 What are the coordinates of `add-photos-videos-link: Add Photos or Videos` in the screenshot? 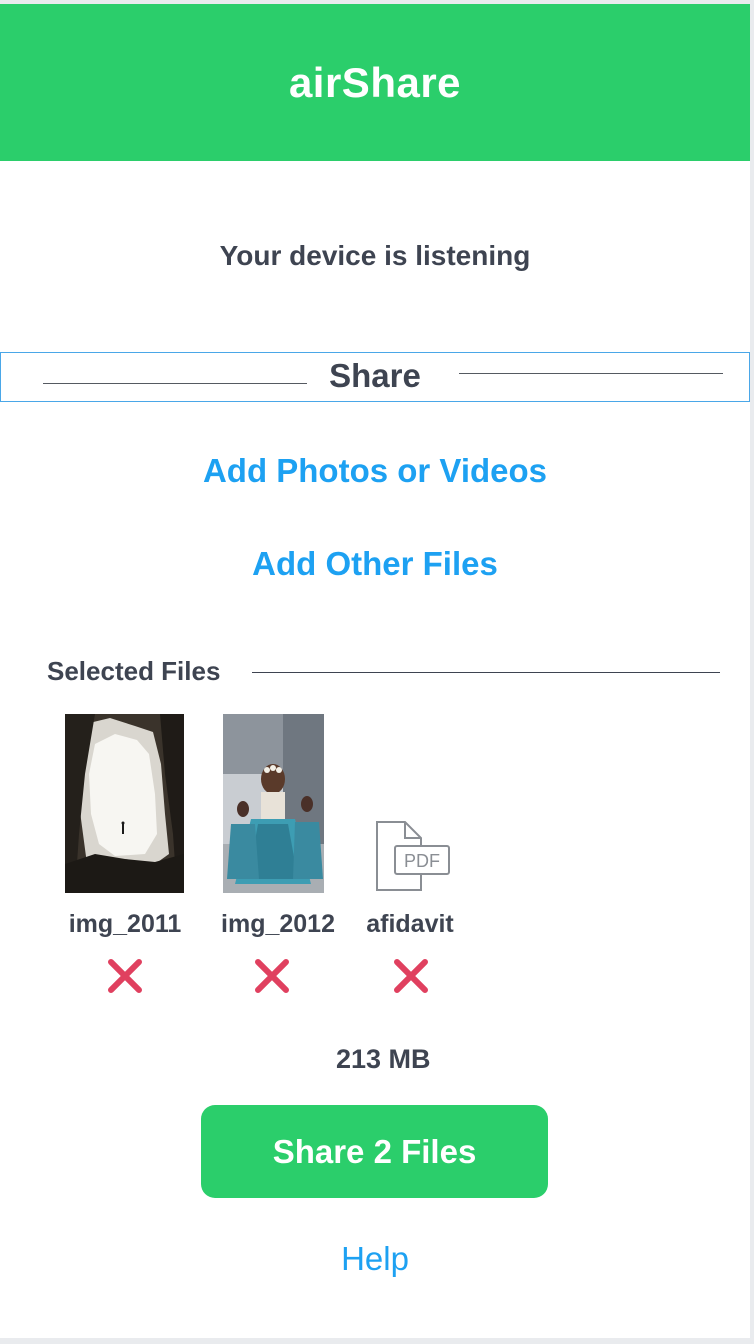 It's located at (375, 471).